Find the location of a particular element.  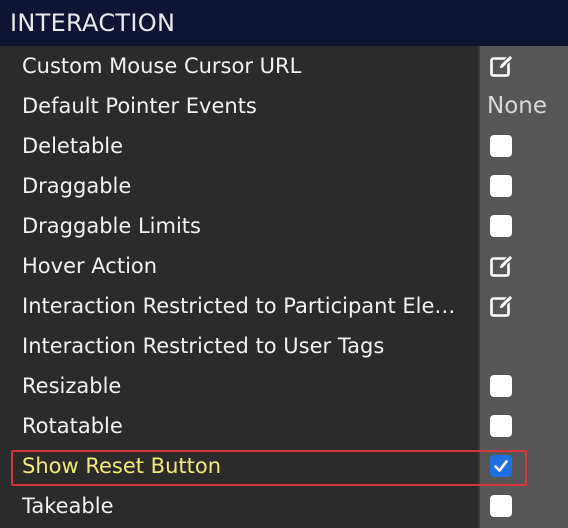

property-row-resizable: Resizable is located at coordinates (284, 386).